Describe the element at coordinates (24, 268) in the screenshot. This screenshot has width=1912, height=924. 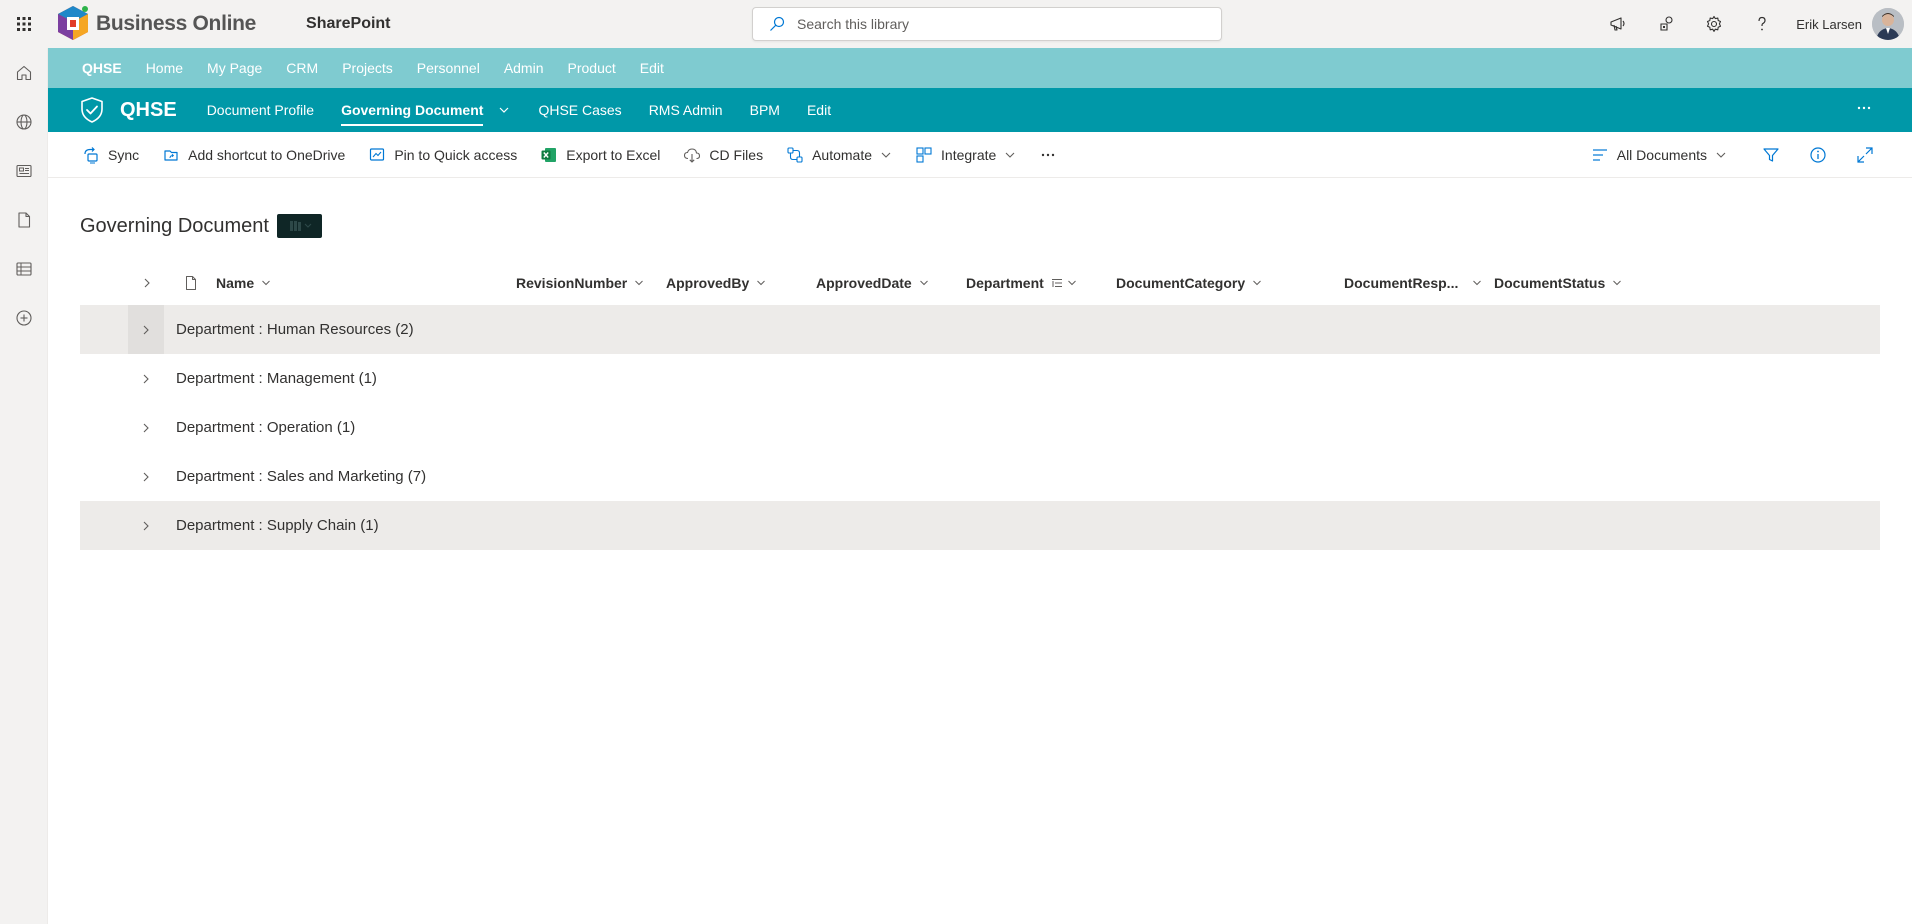
I see `list-icon` at that location.